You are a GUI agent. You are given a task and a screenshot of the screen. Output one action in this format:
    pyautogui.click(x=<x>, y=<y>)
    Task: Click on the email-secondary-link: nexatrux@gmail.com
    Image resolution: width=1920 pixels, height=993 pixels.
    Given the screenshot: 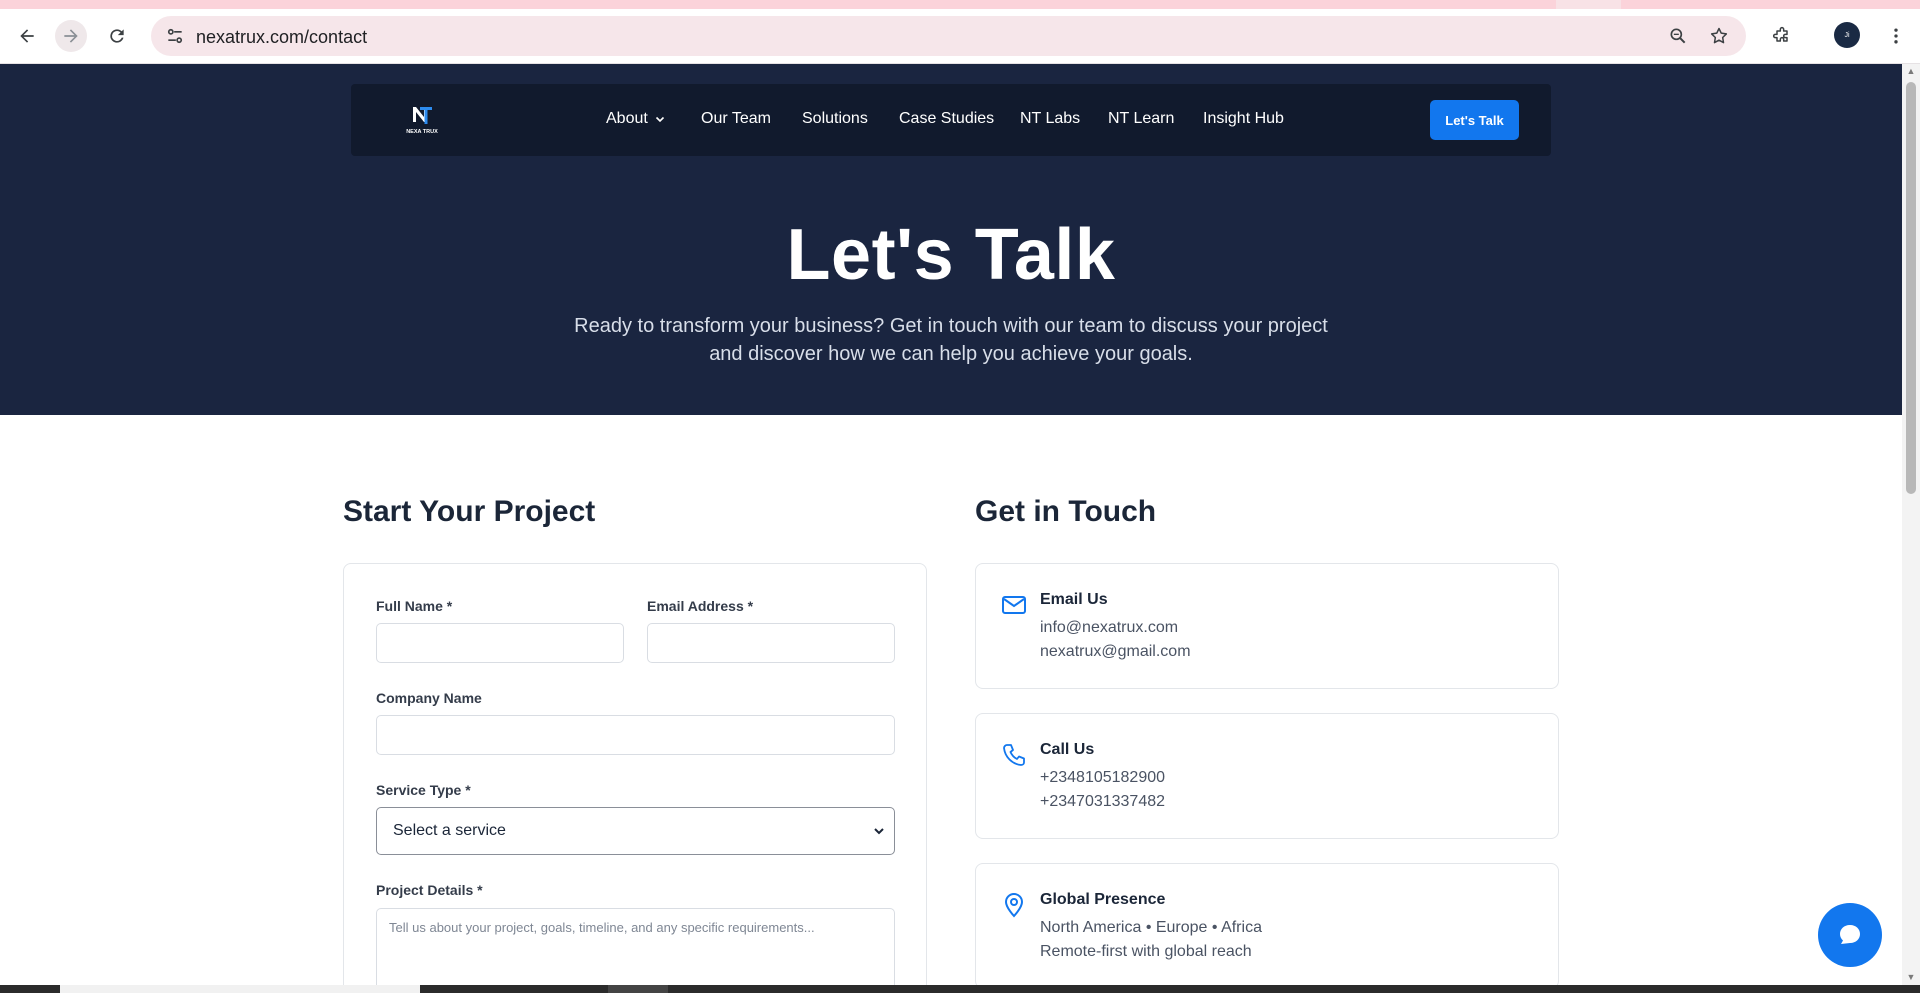 What is the action you would take?
    pyautogui.click(x=1115, y=652)
    